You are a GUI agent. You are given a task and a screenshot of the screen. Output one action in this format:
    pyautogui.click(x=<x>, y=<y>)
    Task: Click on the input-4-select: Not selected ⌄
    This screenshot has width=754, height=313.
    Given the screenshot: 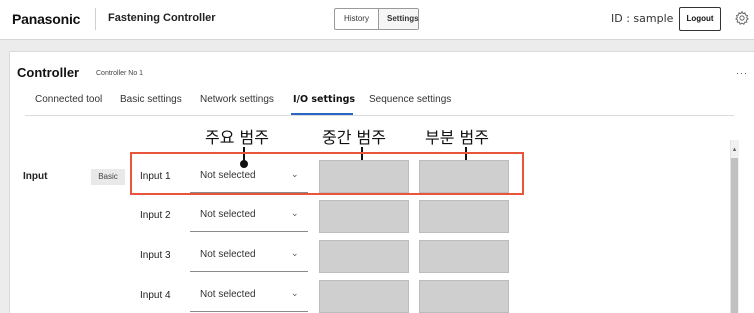 What is the action you would take?
    pyautogui.click(x=249, y=295)
    